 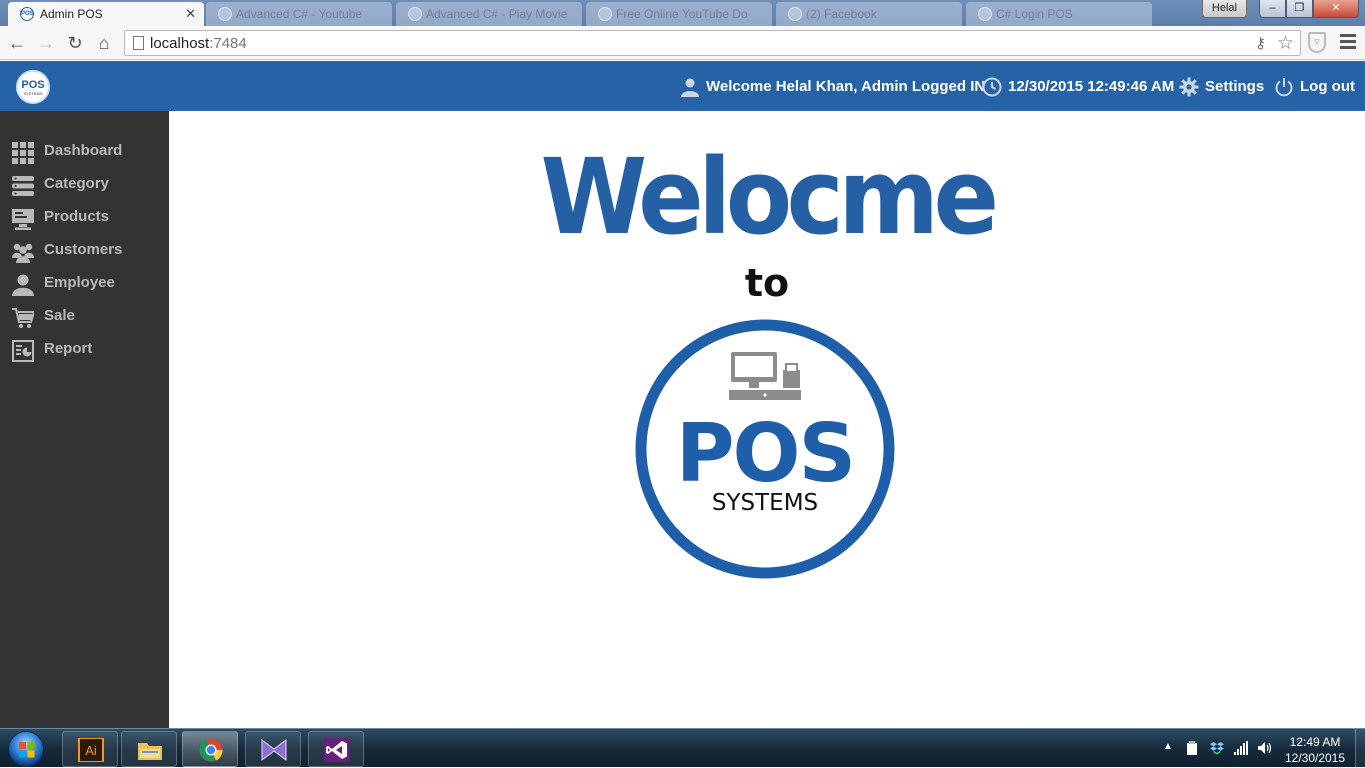 What do you see at coordinates (71, 14) in the screenshot?
I see `tab-title: Admin POS` at bounding box center [71, 14].